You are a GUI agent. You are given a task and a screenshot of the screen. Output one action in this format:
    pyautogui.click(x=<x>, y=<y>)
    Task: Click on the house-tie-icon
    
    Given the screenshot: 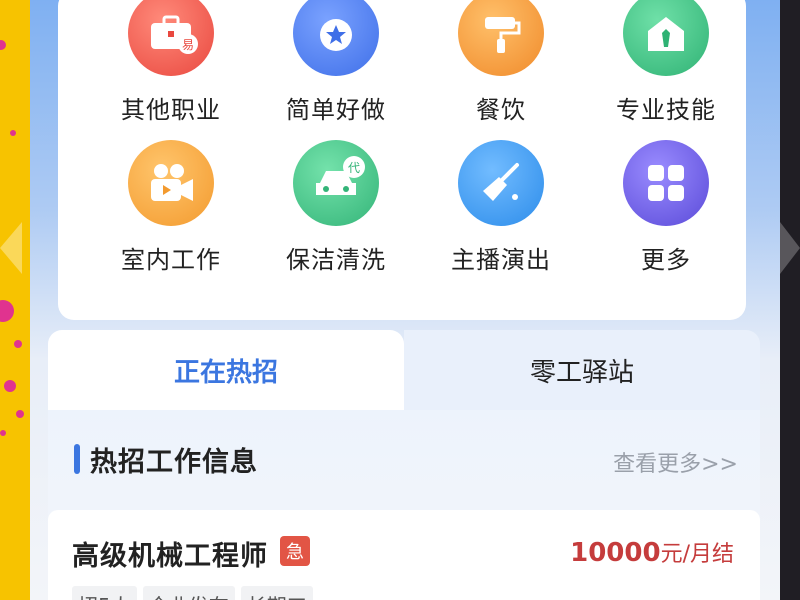 What is the action you would take?
    pyautogui.click(x=666, y=38)
    